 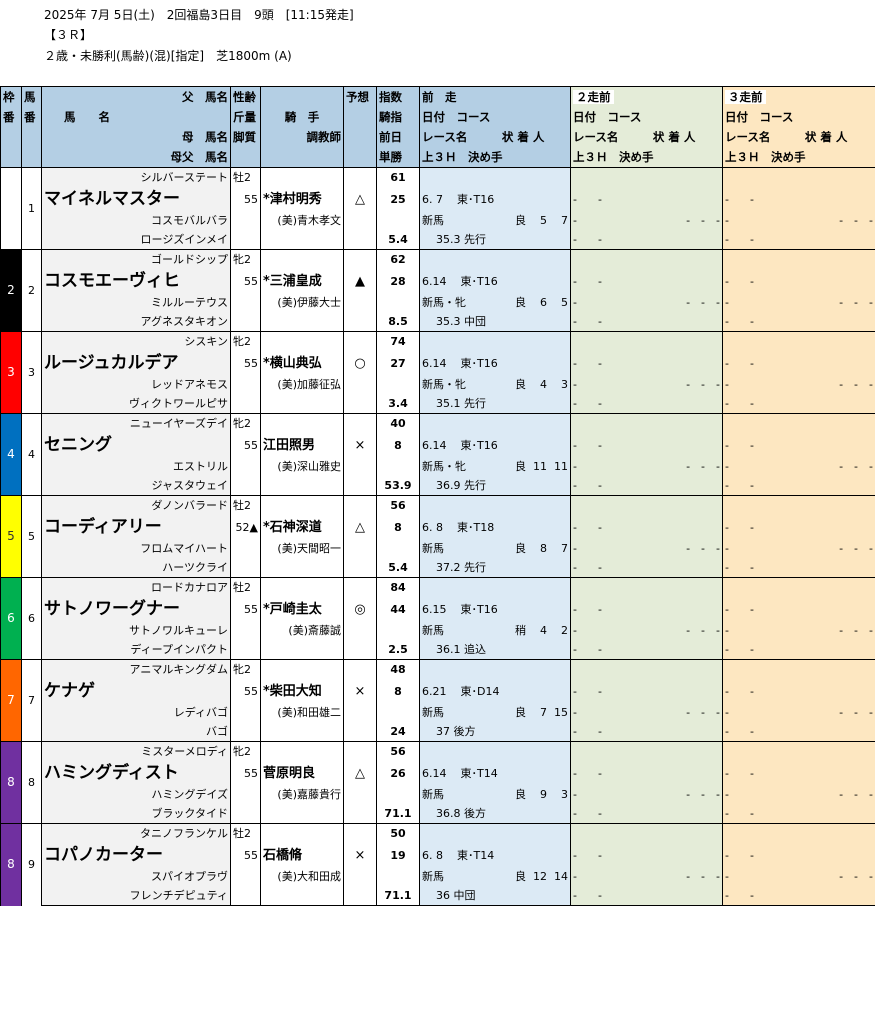 What do you see at coordinates (136, 855) in the screenshot?
I see `horse-name: コパノカーター` at bounding box center [136, 855].